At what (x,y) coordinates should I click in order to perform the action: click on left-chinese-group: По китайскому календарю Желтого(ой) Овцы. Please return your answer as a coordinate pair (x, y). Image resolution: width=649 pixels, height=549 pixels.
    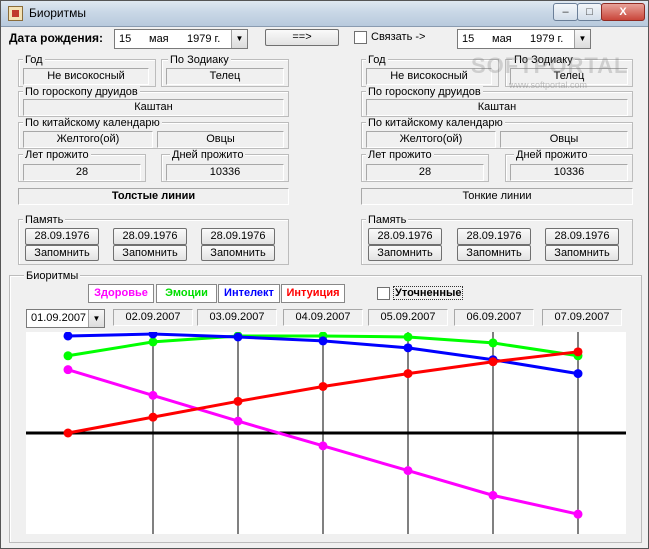
    Looking at the image, I should click on (153, 133).